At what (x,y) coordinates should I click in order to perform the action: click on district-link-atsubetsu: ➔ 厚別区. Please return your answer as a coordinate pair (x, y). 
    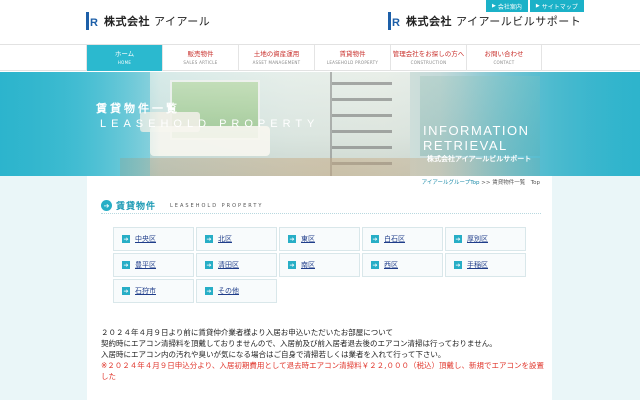
    Looking at the image, I should click on (485, 239).